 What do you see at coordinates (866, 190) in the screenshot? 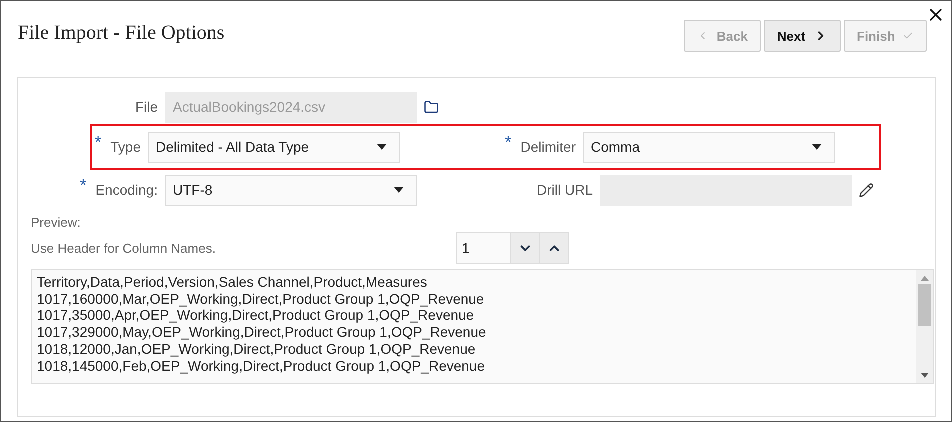
I see `pencil-icon` at bounding box center [866, 190].